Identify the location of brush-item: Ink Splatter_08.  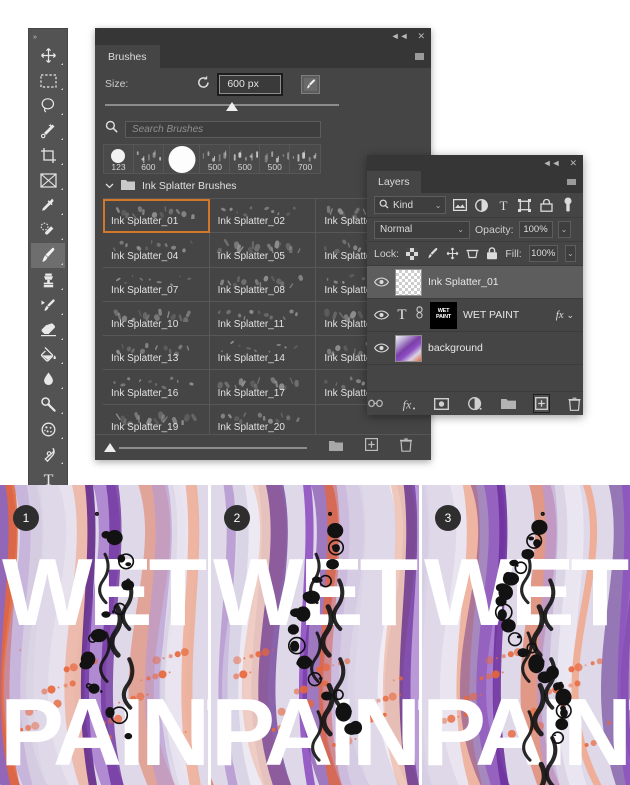
(263, 284).